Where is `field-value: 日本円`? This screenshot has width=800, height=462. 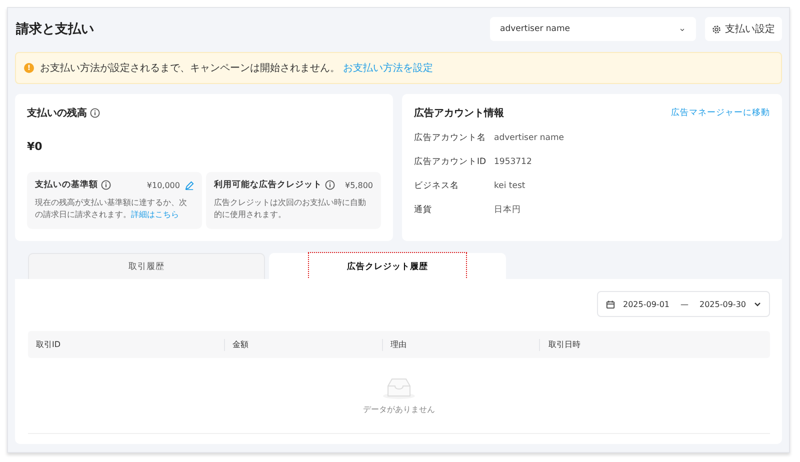
field-value: 日本円 is located at coordinates (507, 210).